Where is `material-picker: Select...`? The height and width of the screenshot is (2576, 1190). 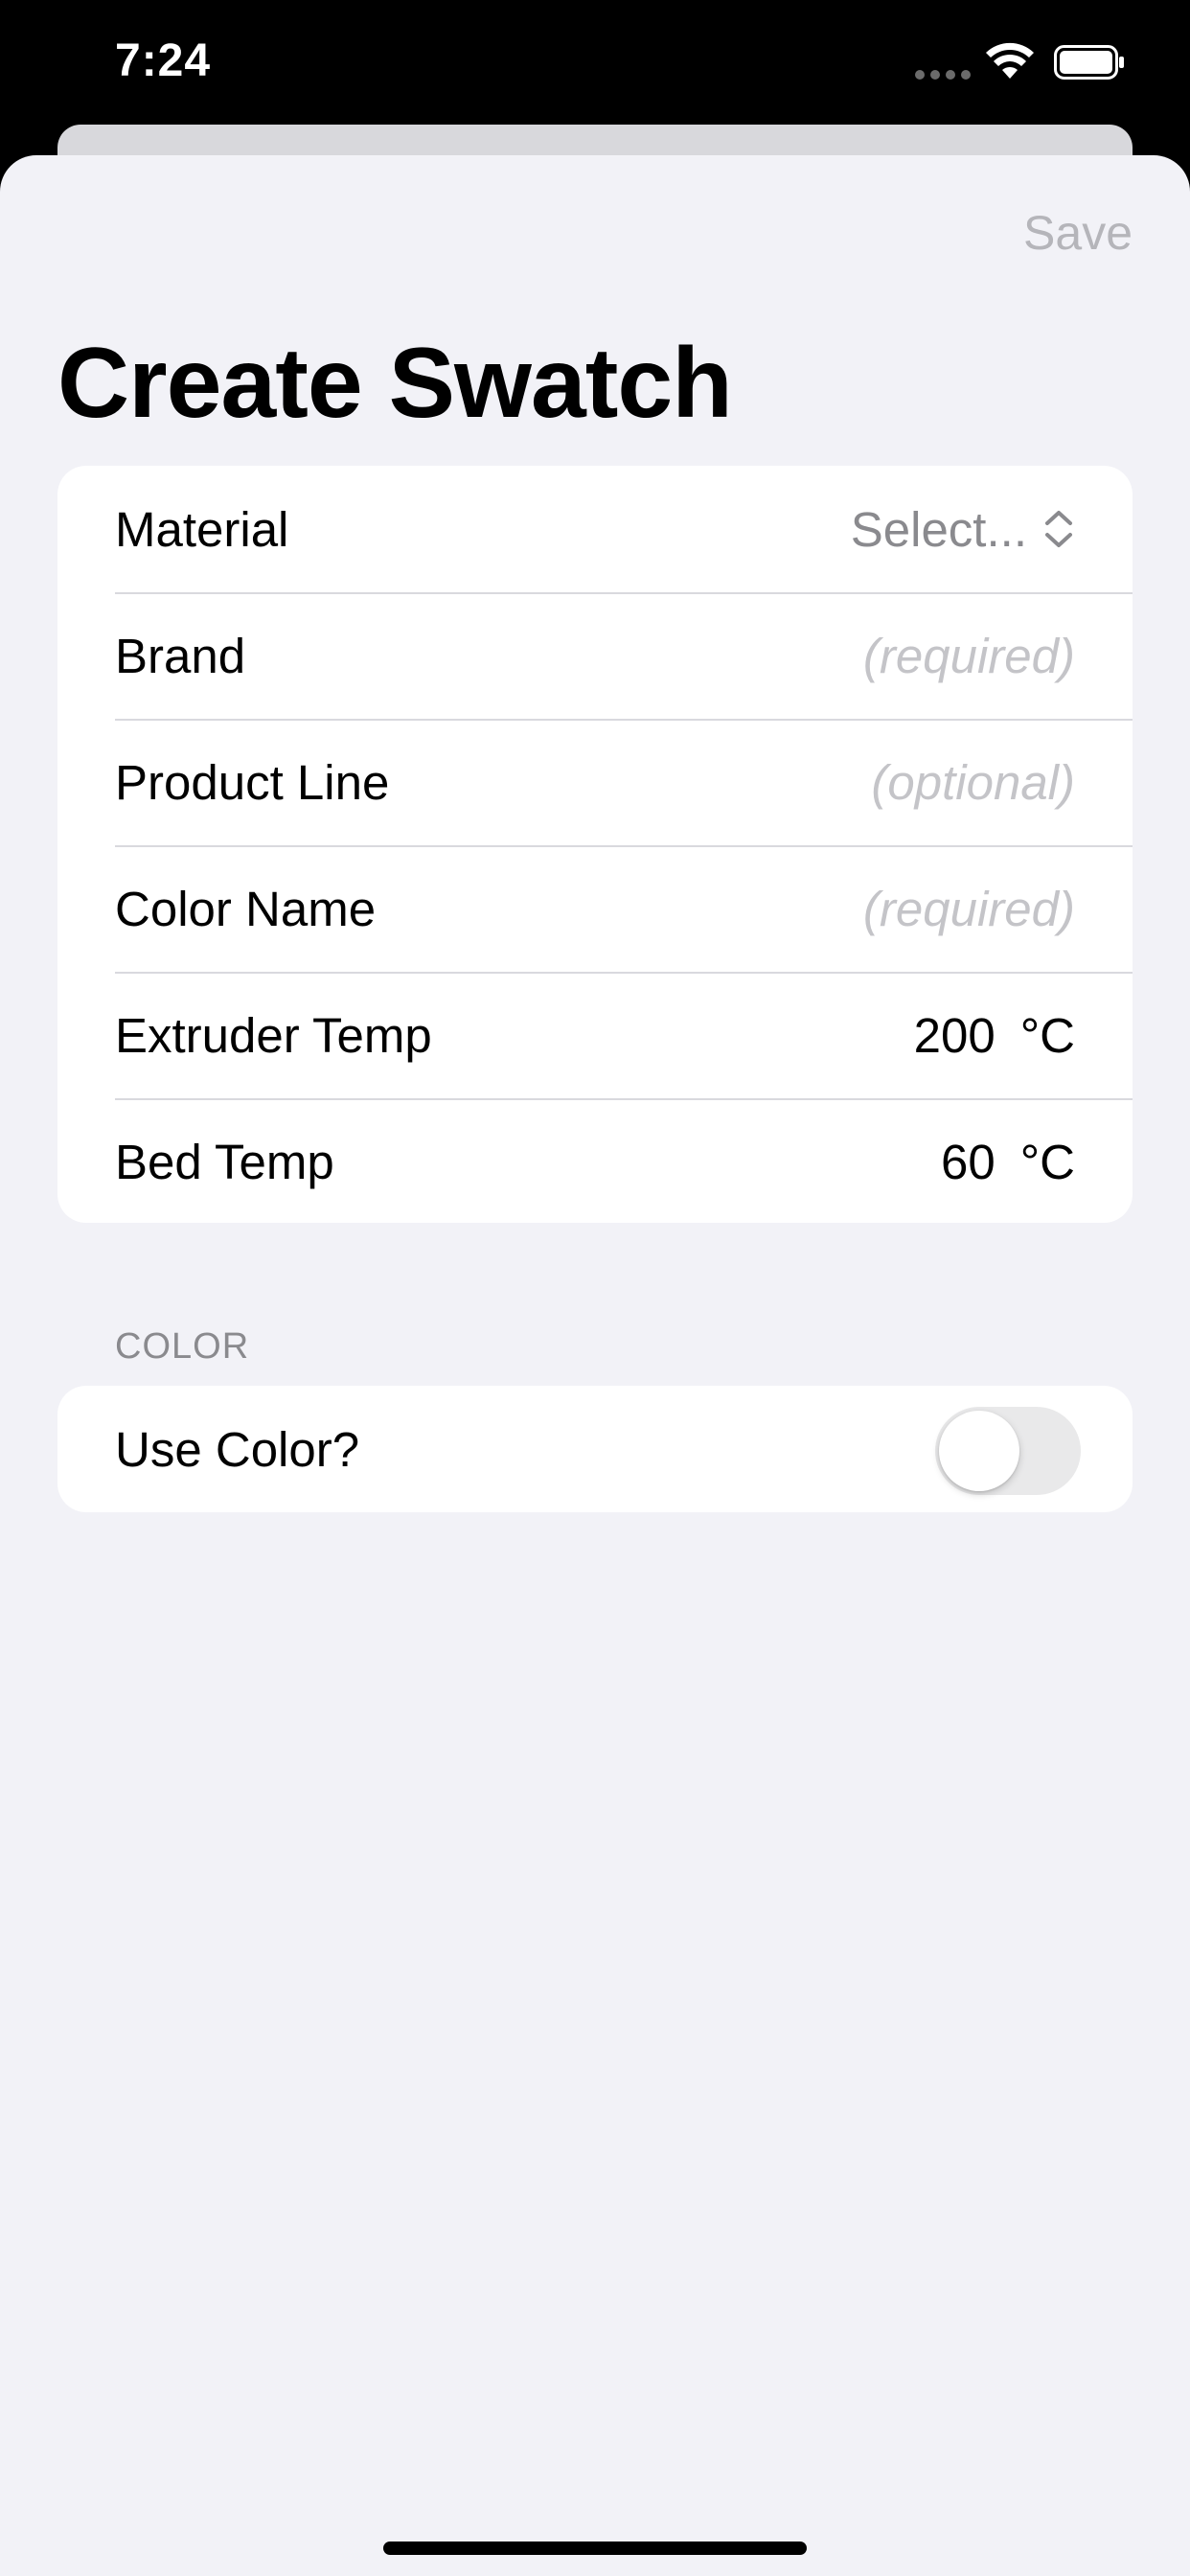 material-picker: Select... is located at coordinates (963, 529).